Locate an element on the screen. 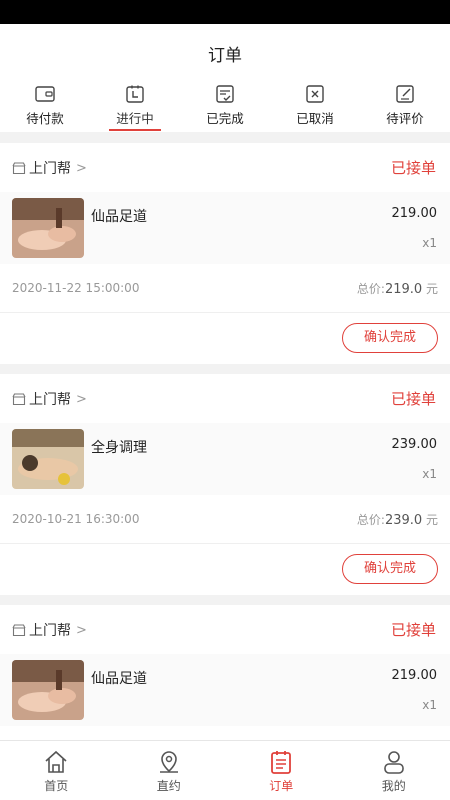 The width and height of the screenshot is (450, 800). order-date: 2020-10-21 16:30:00 is located at coordinates (76, 519).